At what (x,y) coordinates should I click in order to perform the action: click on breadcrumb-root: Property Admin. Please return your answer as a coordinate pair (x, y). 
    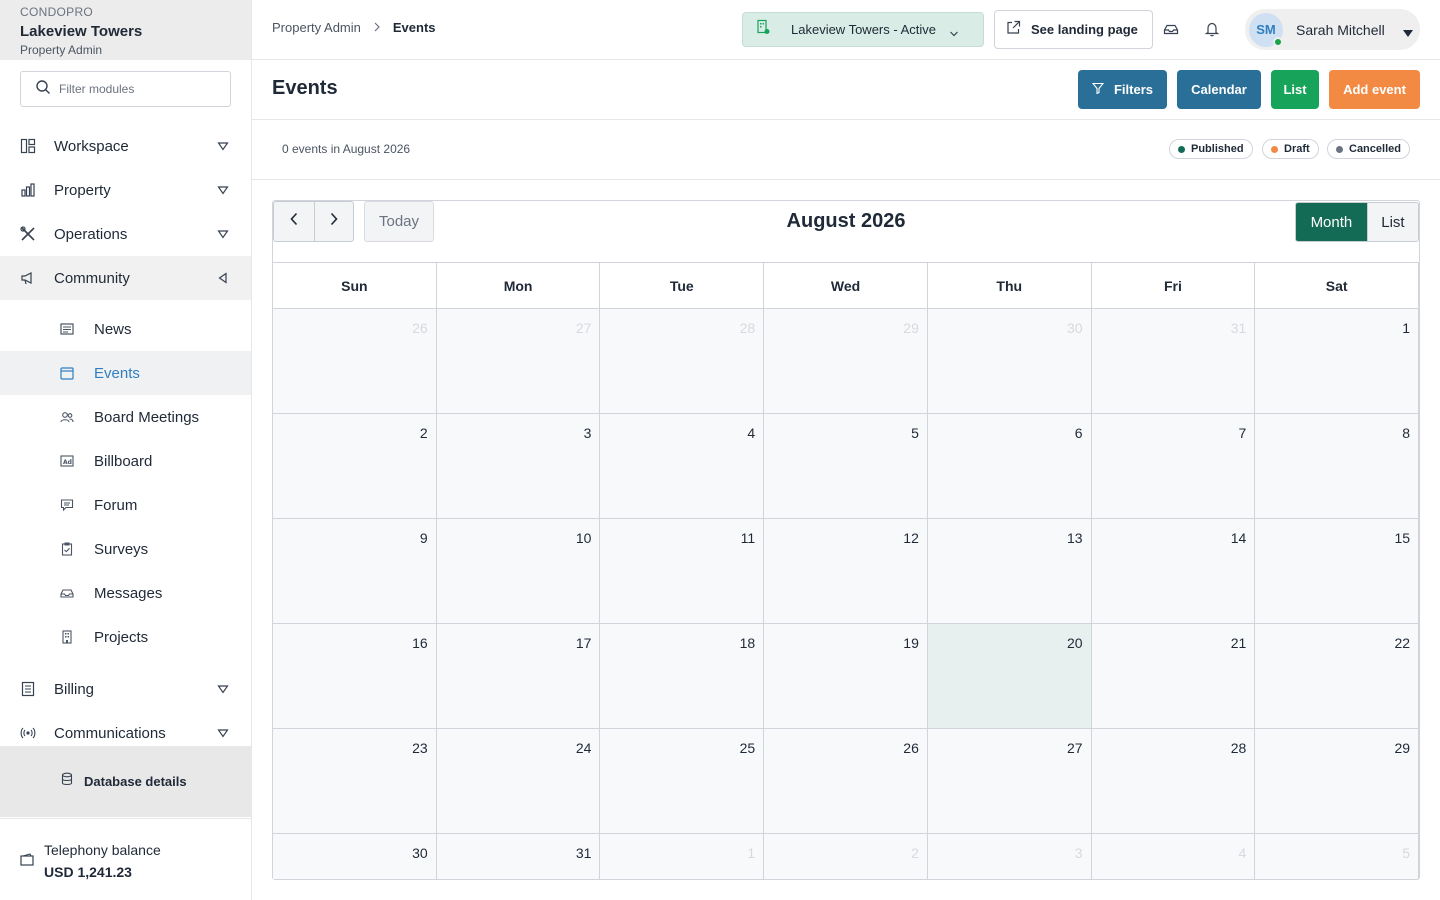
    Looking at the image, I should click on (316, 27).